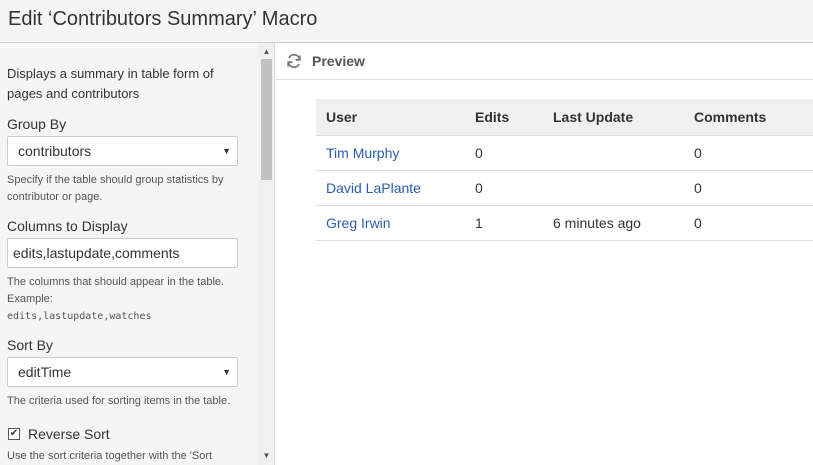 This screenshot has width=813, height=465. What do you see at coordinates (30, 345) in the screenshot?
I see `sort-by-label: Sort By` at bounding box center [30, 345].